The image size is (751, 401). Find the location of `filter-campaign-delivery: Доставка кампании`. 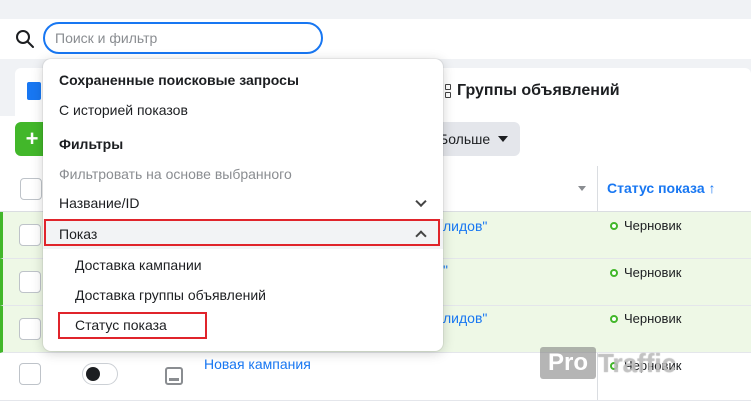

filter-campaign-delivery: Доставка кампании is located at coordinates (243, 265).